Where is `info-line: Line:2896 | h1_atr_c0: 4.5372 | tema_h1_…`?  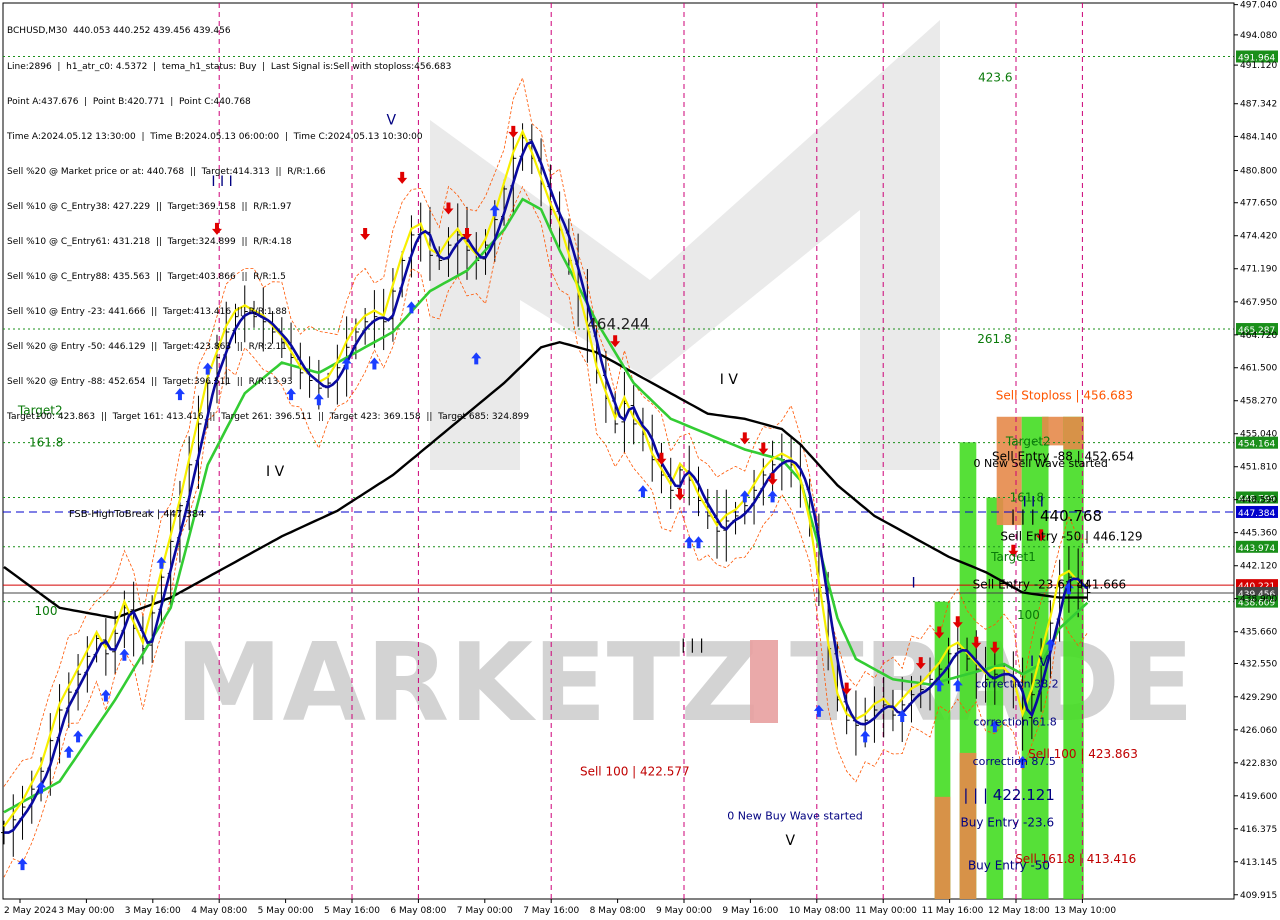 info-line: Line:2896 | h1_atr_c0: 4.5372 | tema_h1_… is located at coordinates (229, 66).